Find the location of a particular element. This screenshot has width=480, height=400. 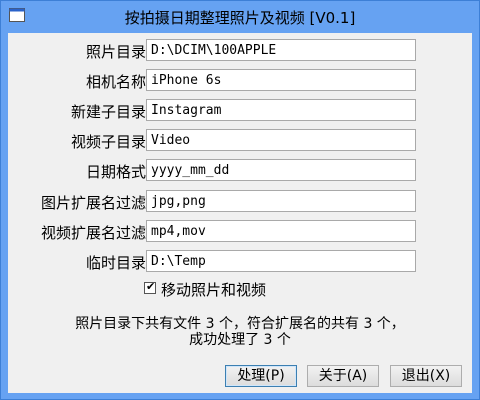

move-files-label: 移动照片和视频 is located at coordinates (214, 290).